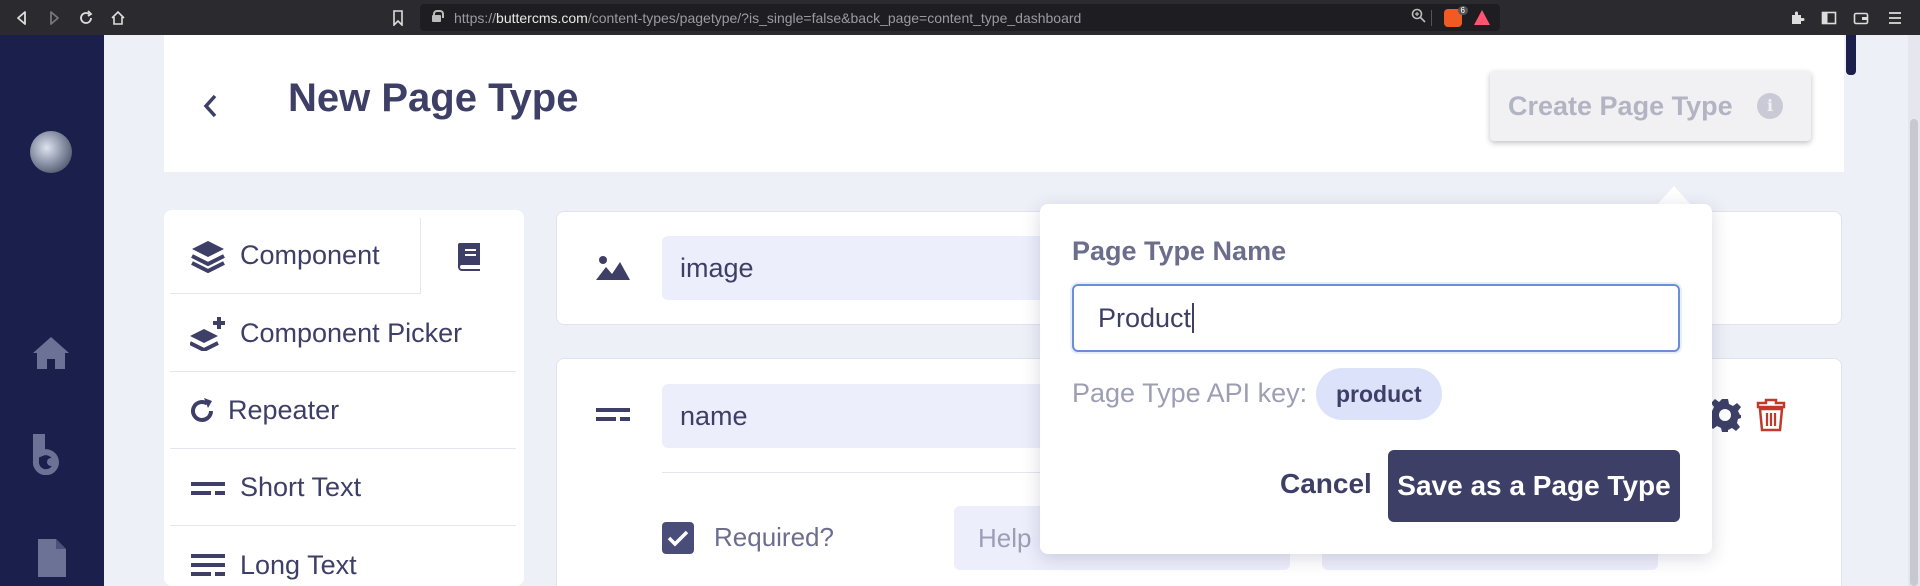  What do you see at coordinates (86, 17) in the screenshot?
I see `reload-icon` at bounding box center [86, 17].